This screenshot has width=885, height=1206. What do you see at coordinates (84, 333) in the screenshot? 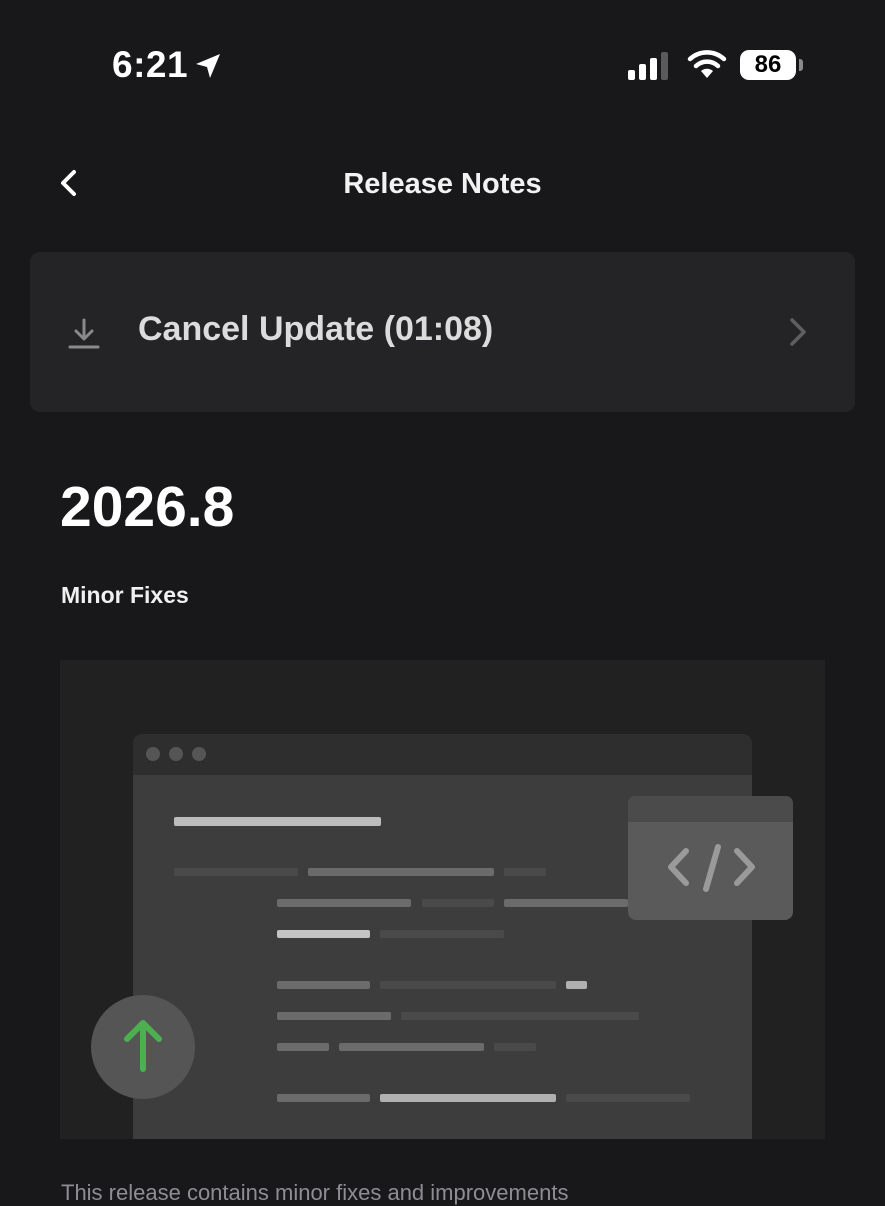
I see `download-icon` at bounding box center [84, 333].